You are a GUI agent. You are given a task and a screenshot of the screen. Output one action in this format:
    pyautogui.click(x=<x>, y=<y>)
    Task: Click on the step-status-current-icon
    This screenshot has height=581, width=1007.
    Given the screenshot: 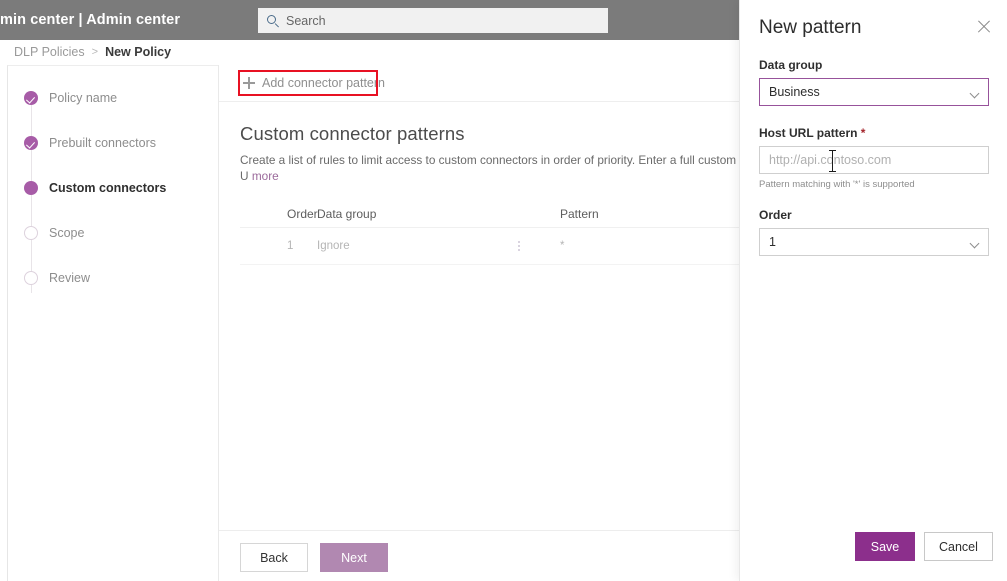 What is the action you would take?
    pyautogui.click(x=31, y=188)
    